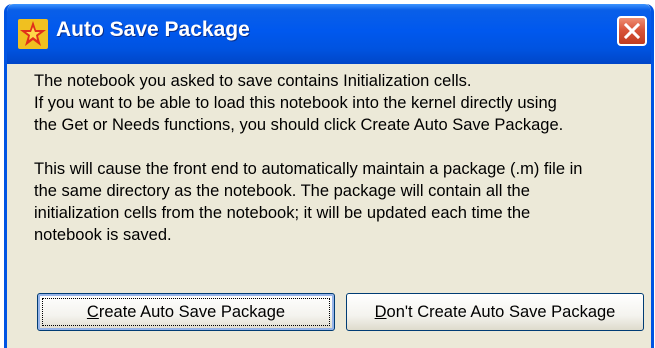 The height and width of the screenshot is (348, 655). I want to click on mnemonic-letter: D, so click(380, 311).